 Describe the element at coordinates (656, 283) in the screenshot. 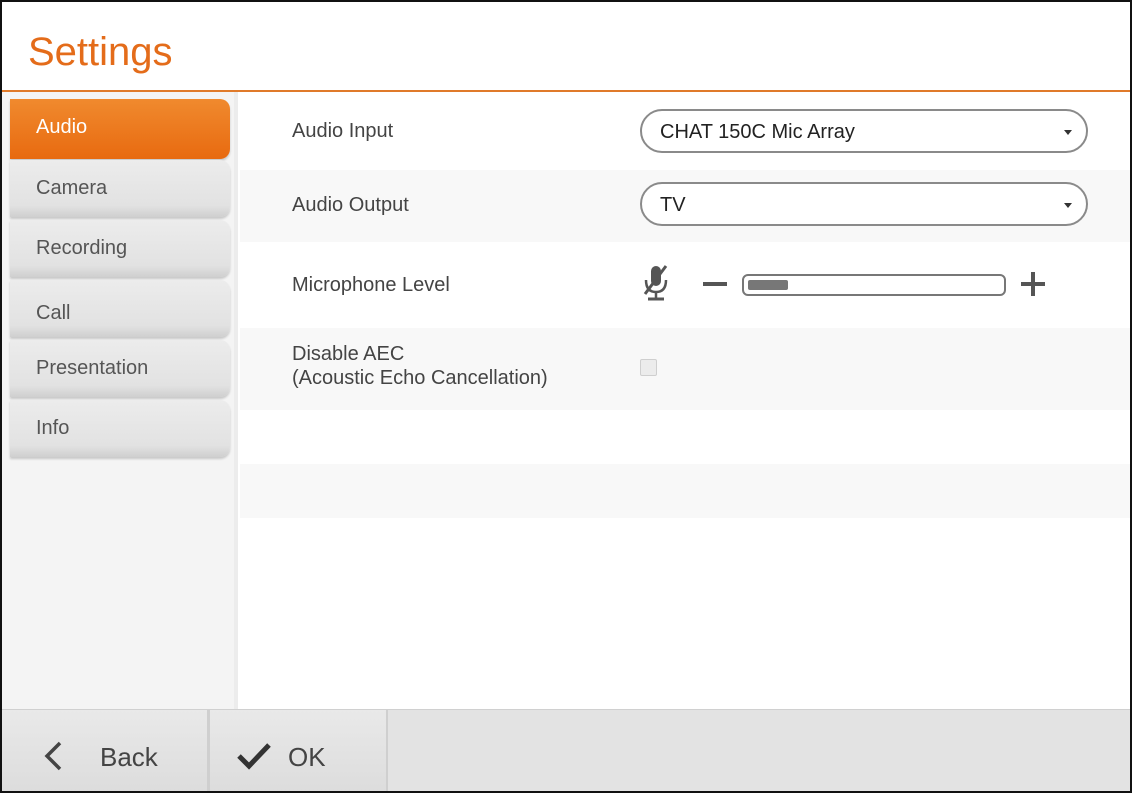

I see `mic-muted-icon` at that location.